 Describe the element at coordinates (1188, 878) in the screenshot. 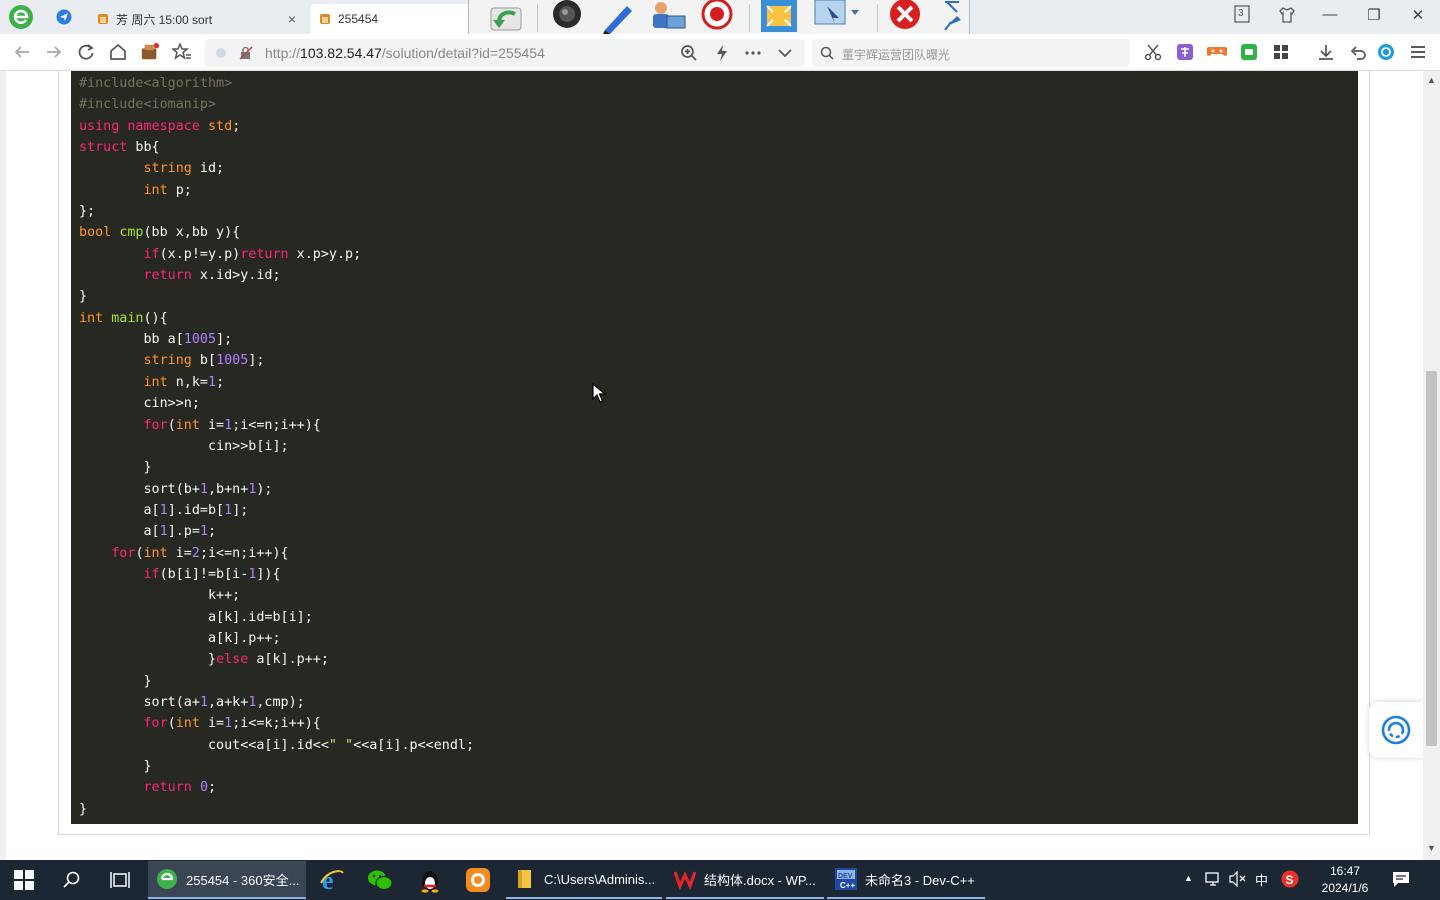

I see `tray-expand-chevron-icon: ▲` at that location.